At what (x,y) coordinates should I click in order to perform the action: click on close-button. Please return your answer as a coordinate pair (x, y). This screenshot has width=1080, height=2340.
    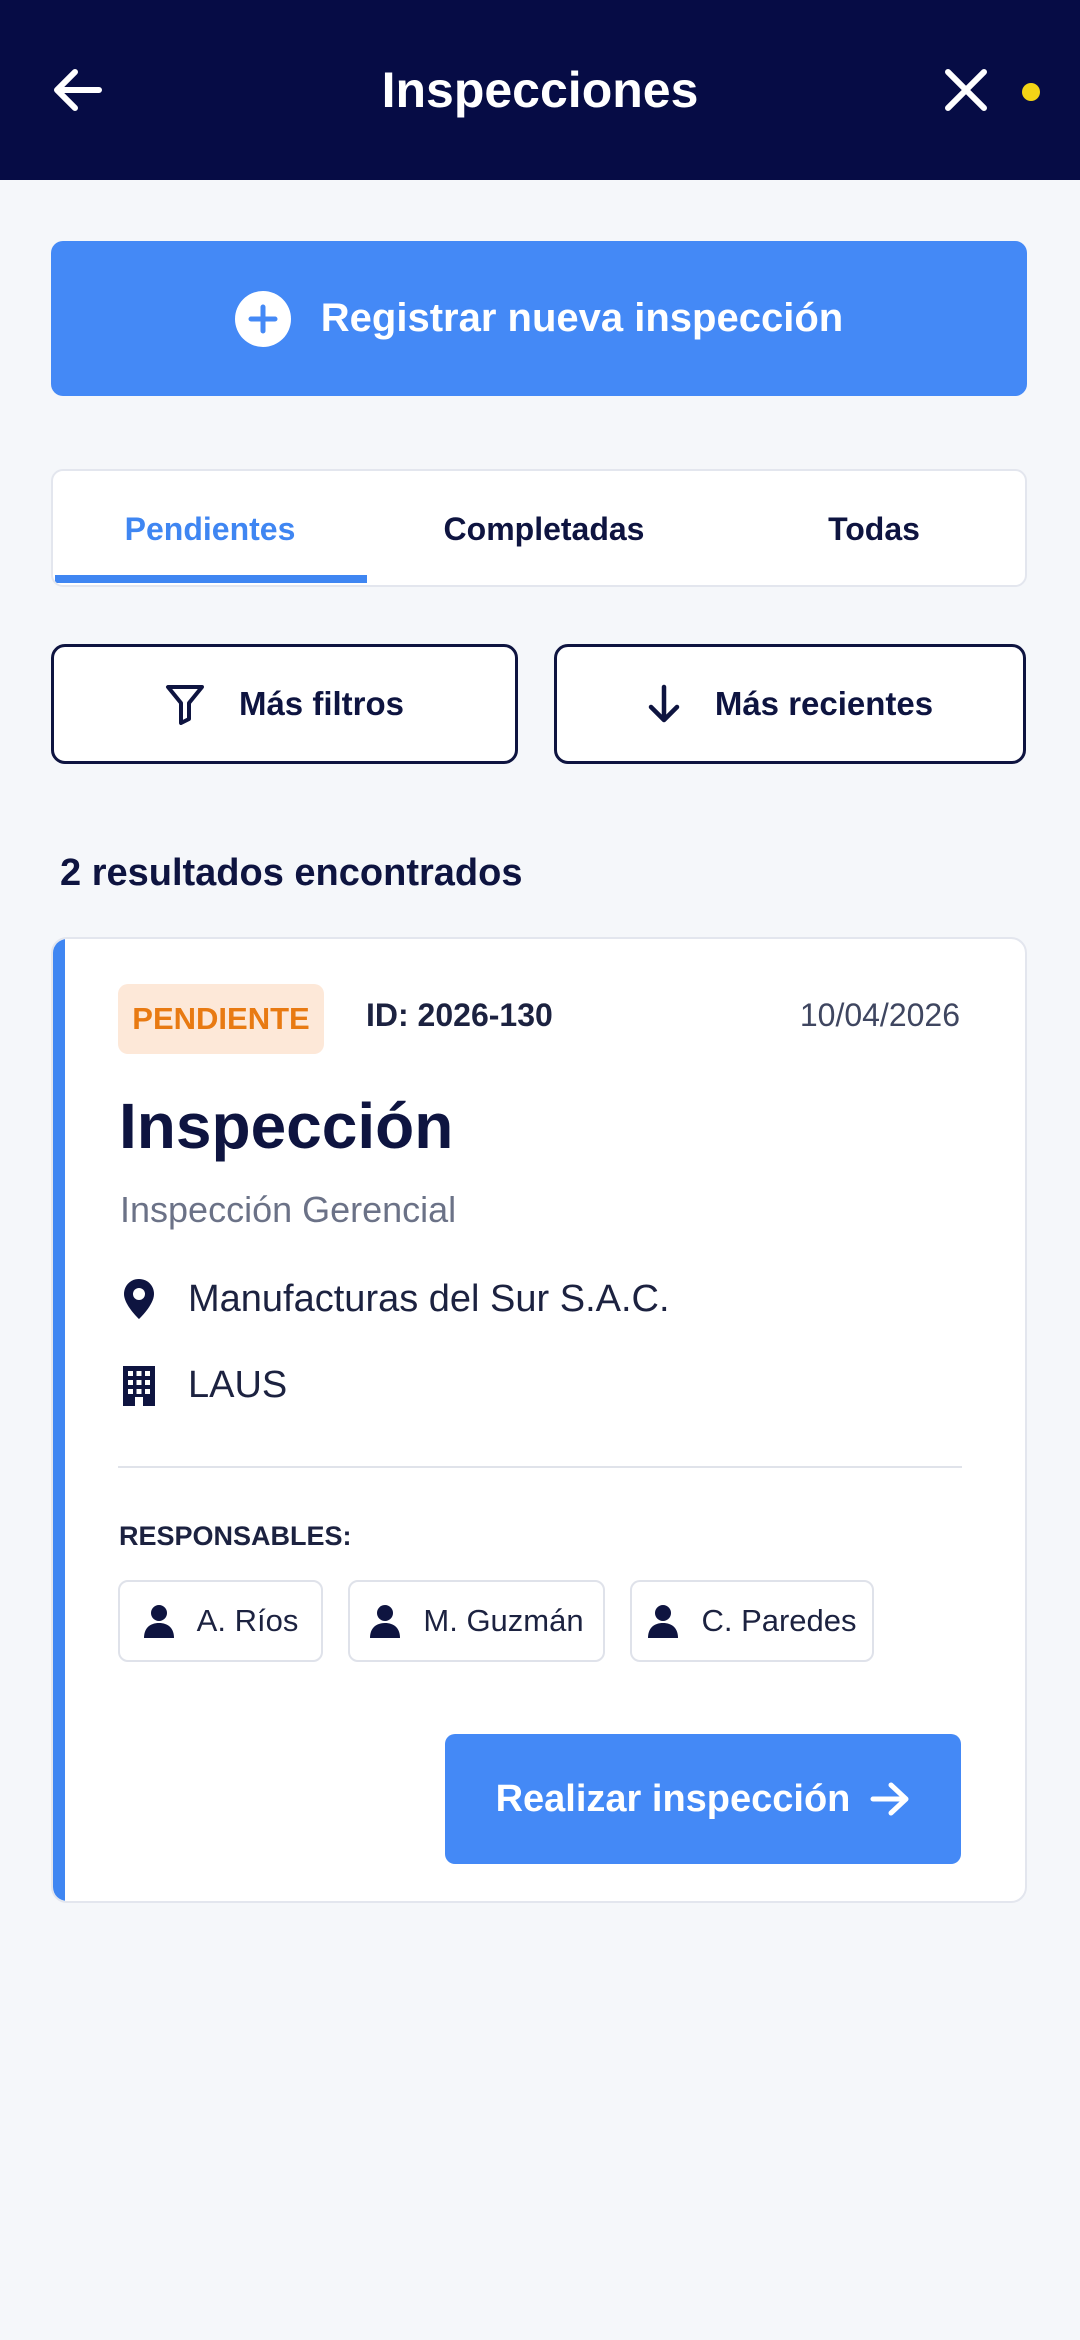
    Looking at the image, I should click on (966, 90).